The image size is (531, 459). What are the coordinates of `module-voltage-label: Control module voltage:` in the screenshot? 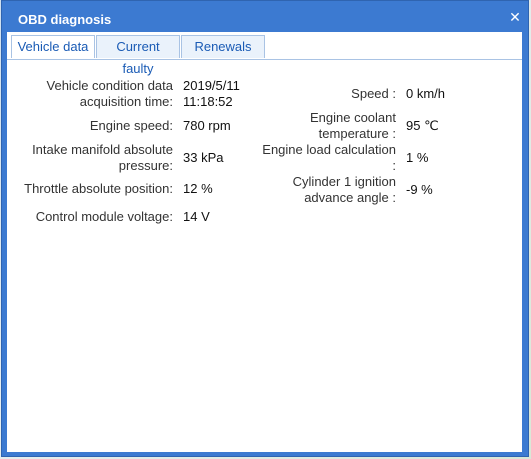 It's located at (104, 216).